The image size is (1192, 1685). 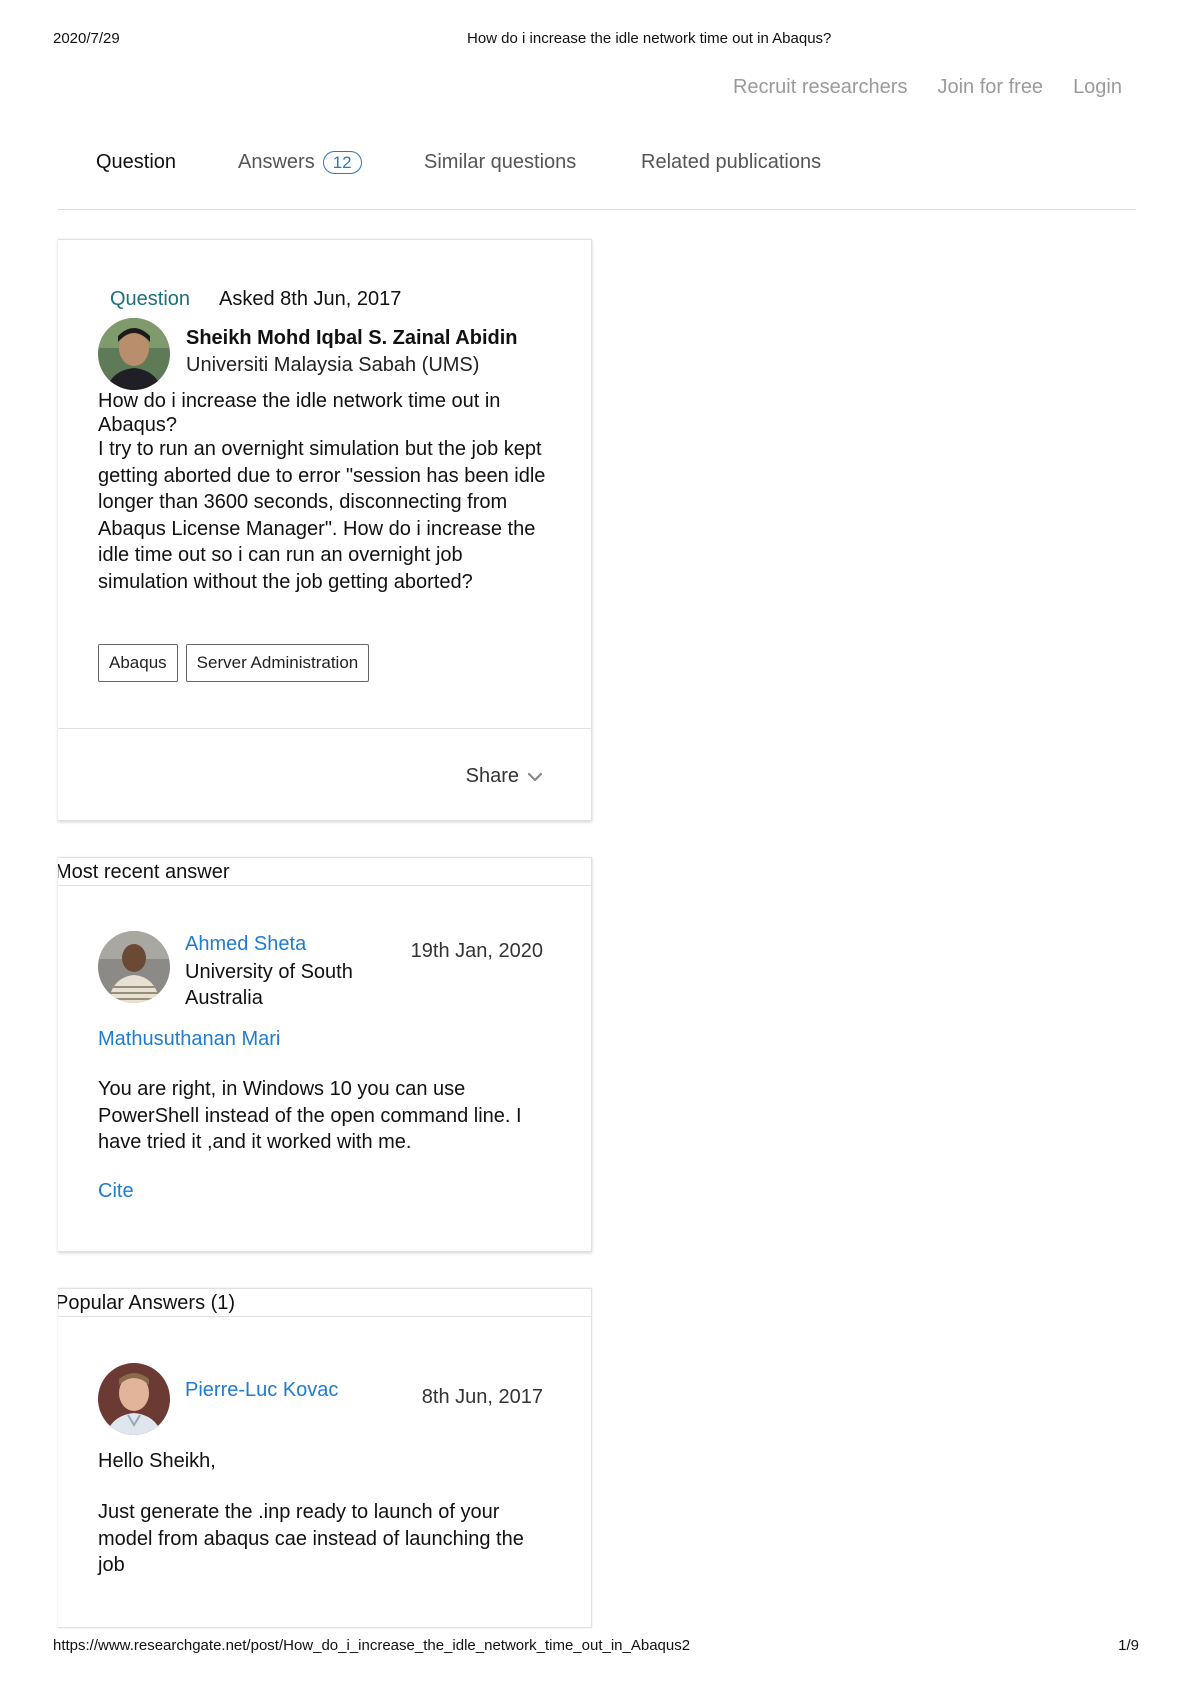 I want to click on section-heading-most-recent: Most recent answer, so click(x=324, y=872).